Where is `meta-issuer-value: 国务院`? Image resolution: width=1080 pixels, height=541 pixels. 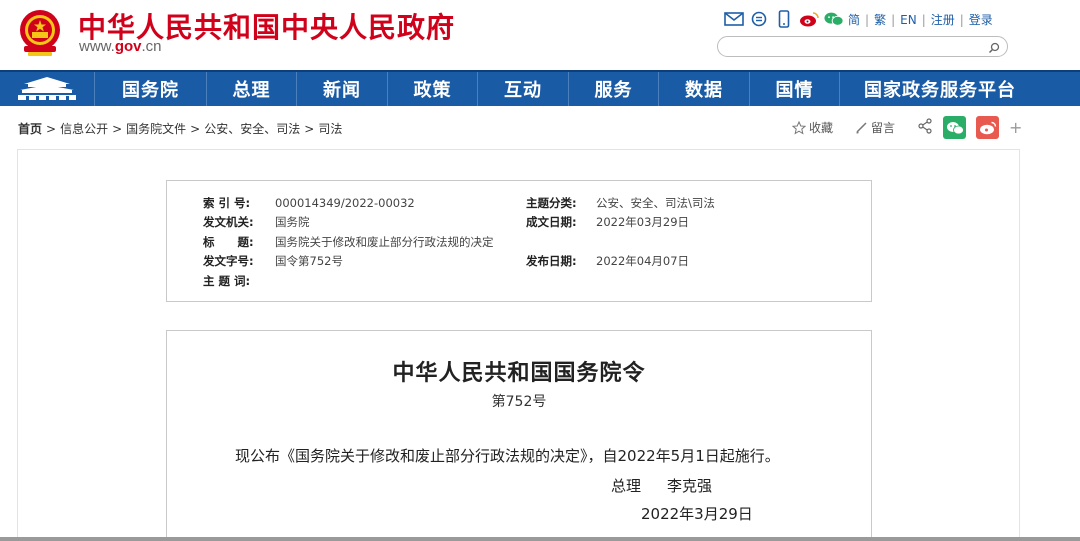
meta-issuer-value: 国务院 is located at coordinates (292, 222).